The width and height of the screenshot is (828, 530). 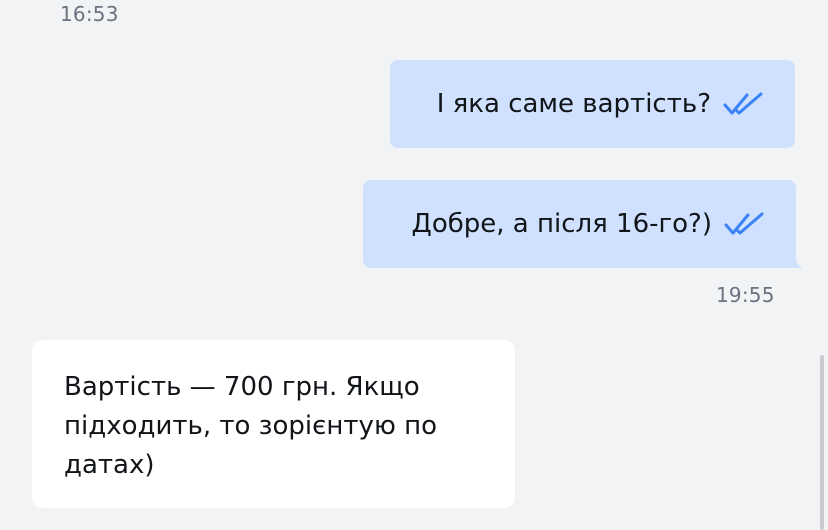 What do you see at coordinates (745, 295) in the screenshot?
I see `message-timestamp: 19:55` at bounding box center [745, 295].